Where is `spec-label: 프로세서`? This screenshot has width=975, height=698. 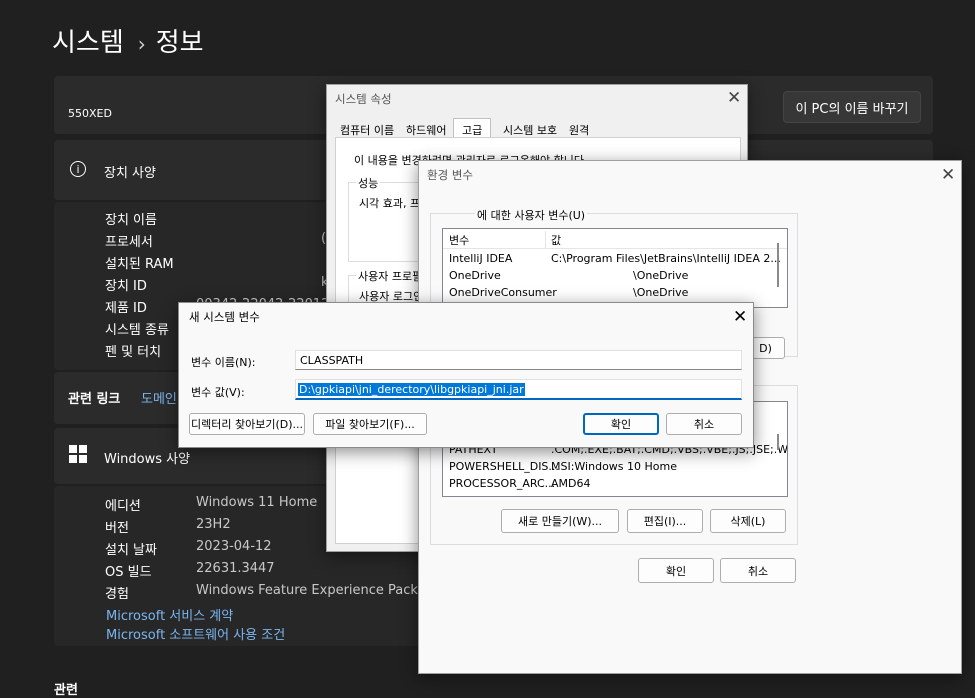 spec-label: 프로세서 is located at coordinates (129, 242).